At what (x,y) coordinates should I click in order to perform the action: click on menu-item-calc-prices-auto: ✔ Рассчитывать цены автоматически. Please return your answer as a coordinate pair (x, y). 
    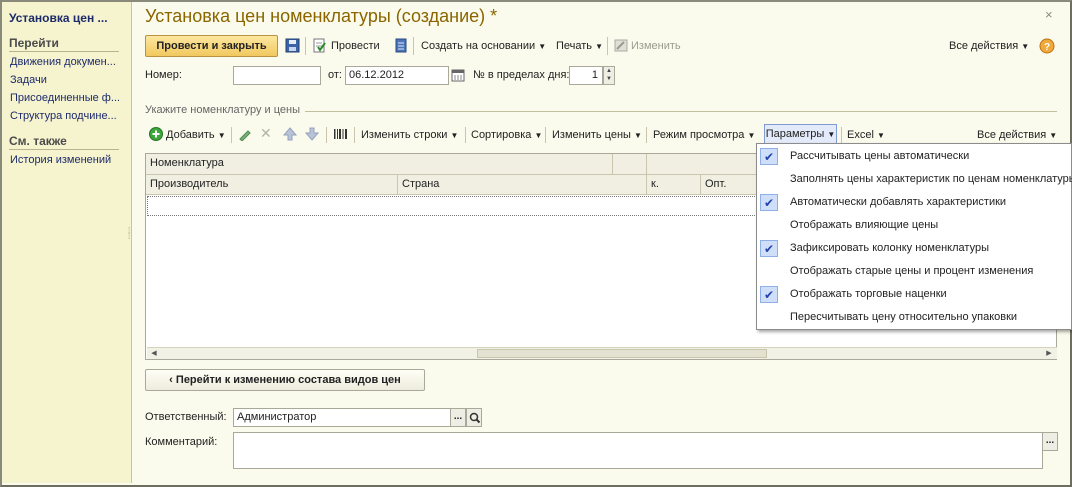
    Looking at the image, I should click on (914, 156).